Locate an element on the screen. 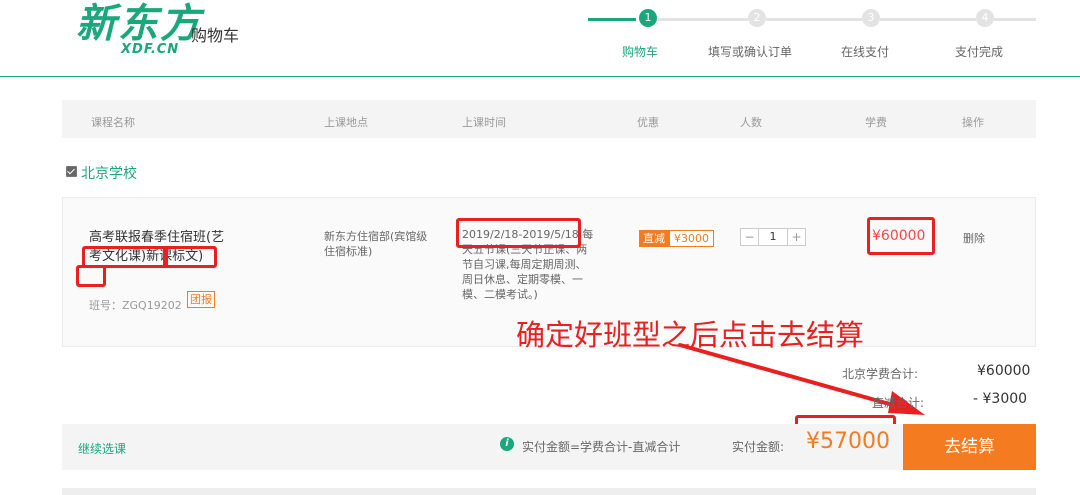 Image resolution: width=1080 pixels, height=495 pixels. info-icon: i is located at coordinates (507, 444).